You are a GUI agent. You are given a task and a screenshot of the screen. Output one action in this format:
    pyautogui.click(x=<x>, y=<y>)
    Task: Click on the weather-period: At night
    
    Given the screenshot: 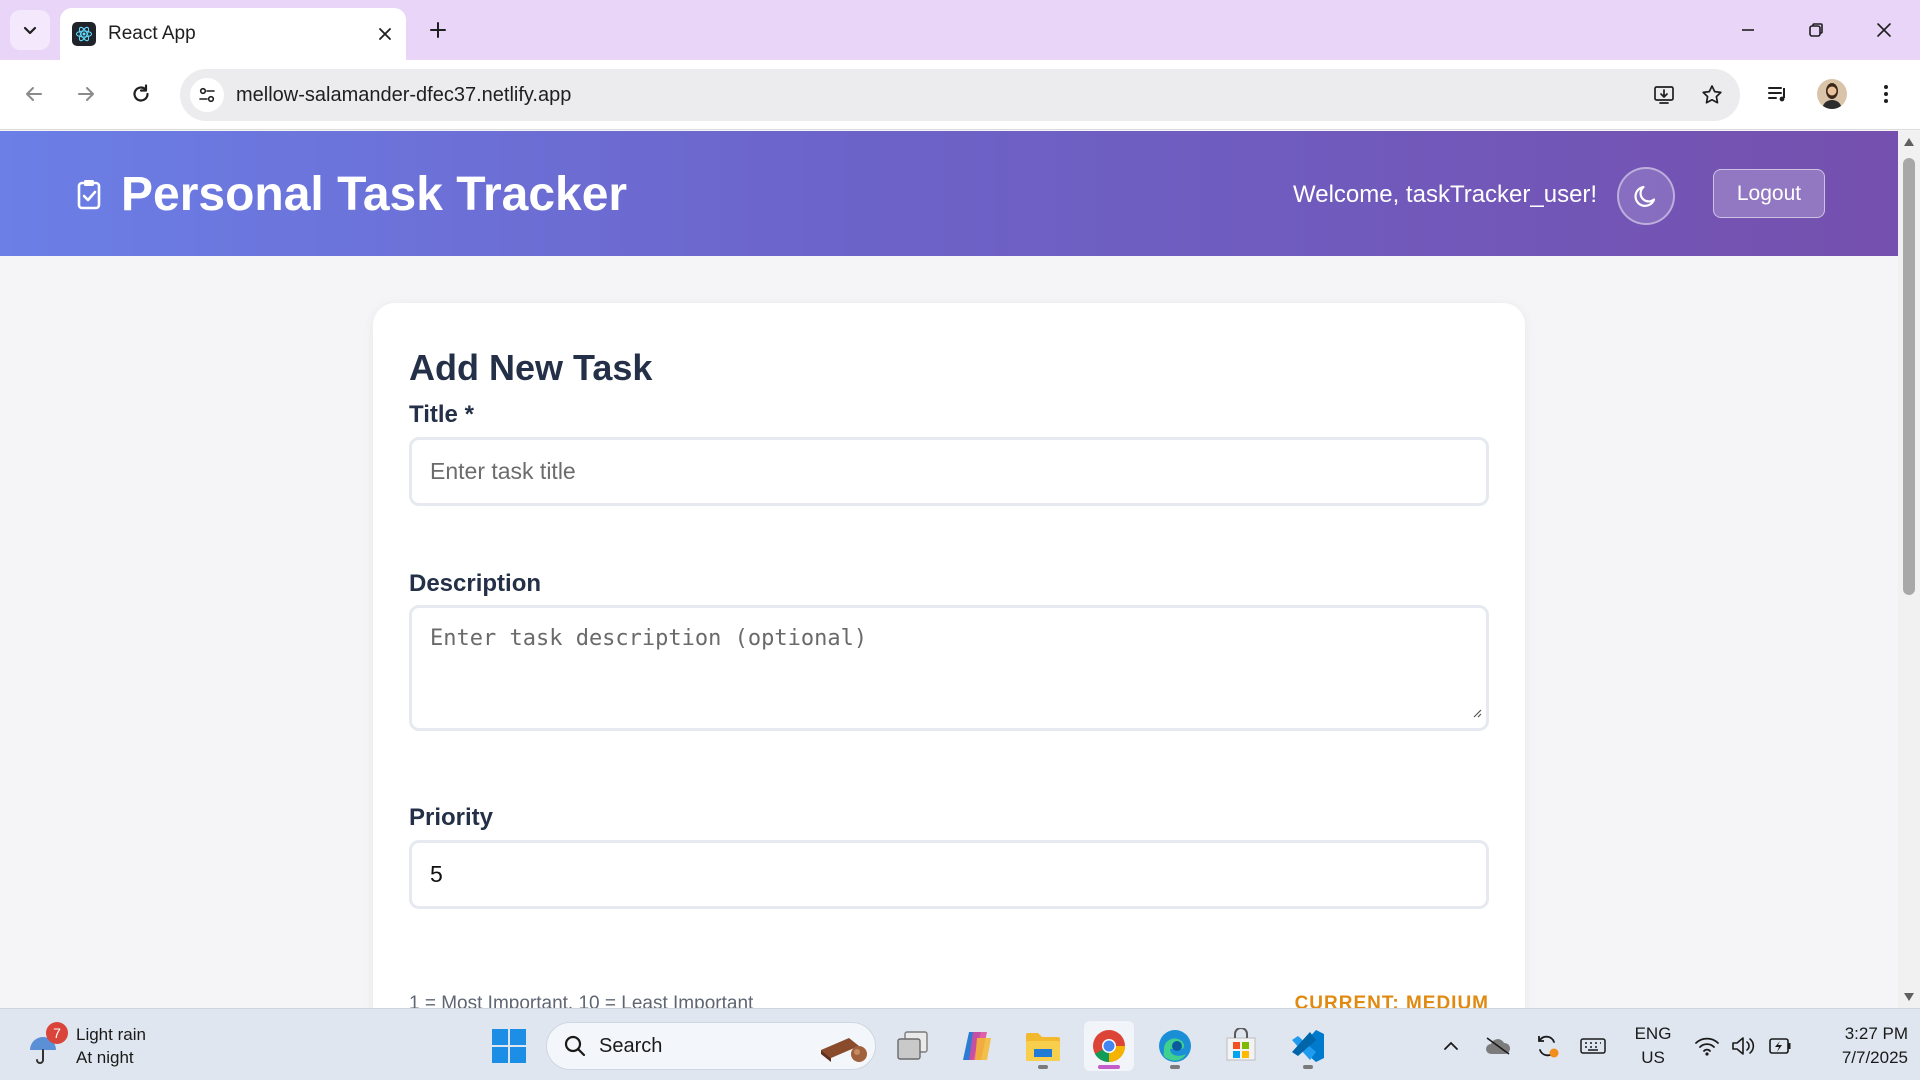 What is the action you would take?
    pyautogui.click(x=105, y=1057)
    